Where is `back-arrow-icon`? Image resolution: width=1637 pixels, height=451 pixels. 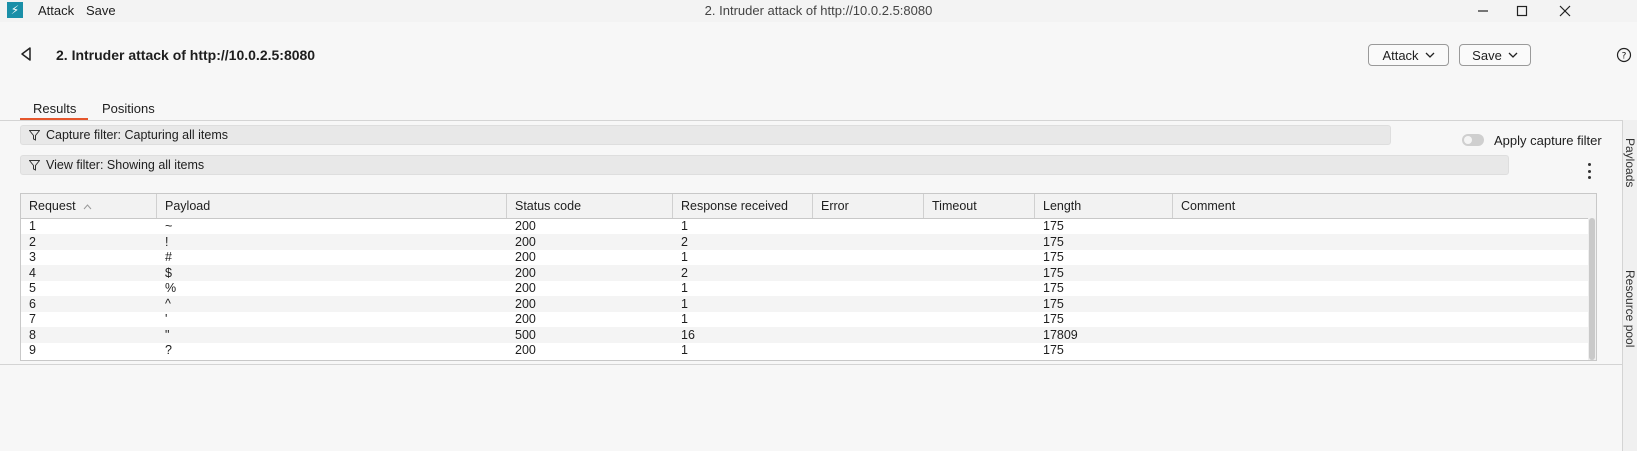 back-arrow-icon is located at coordinates (26, 55).